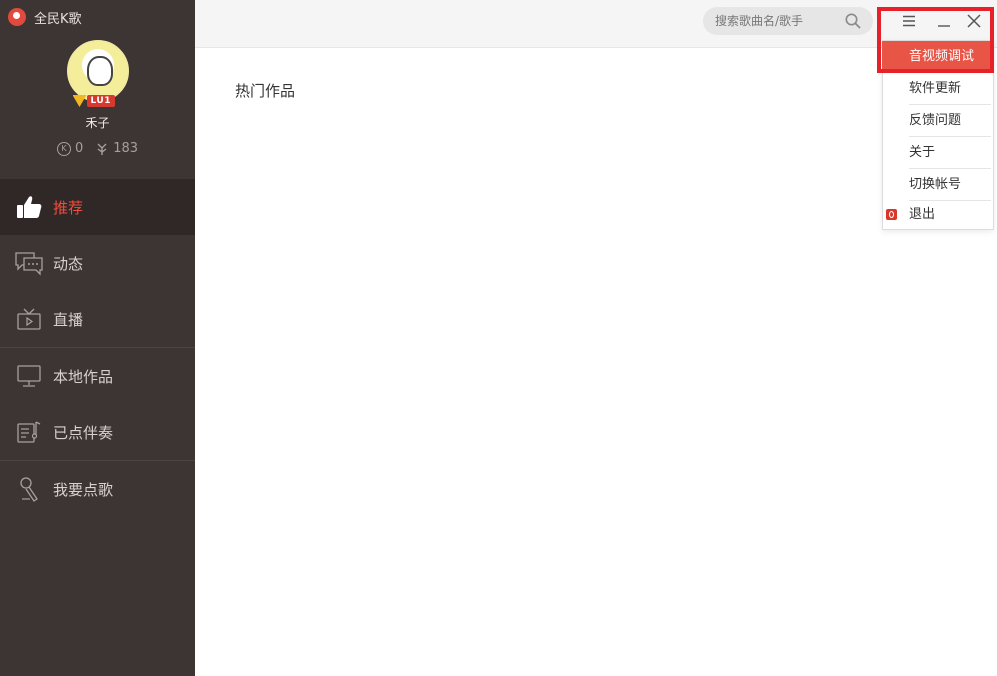 The height and width of the screenshot is (676, 997). I want to click on menu-item-label: 切换帐号, so click(935, 184).